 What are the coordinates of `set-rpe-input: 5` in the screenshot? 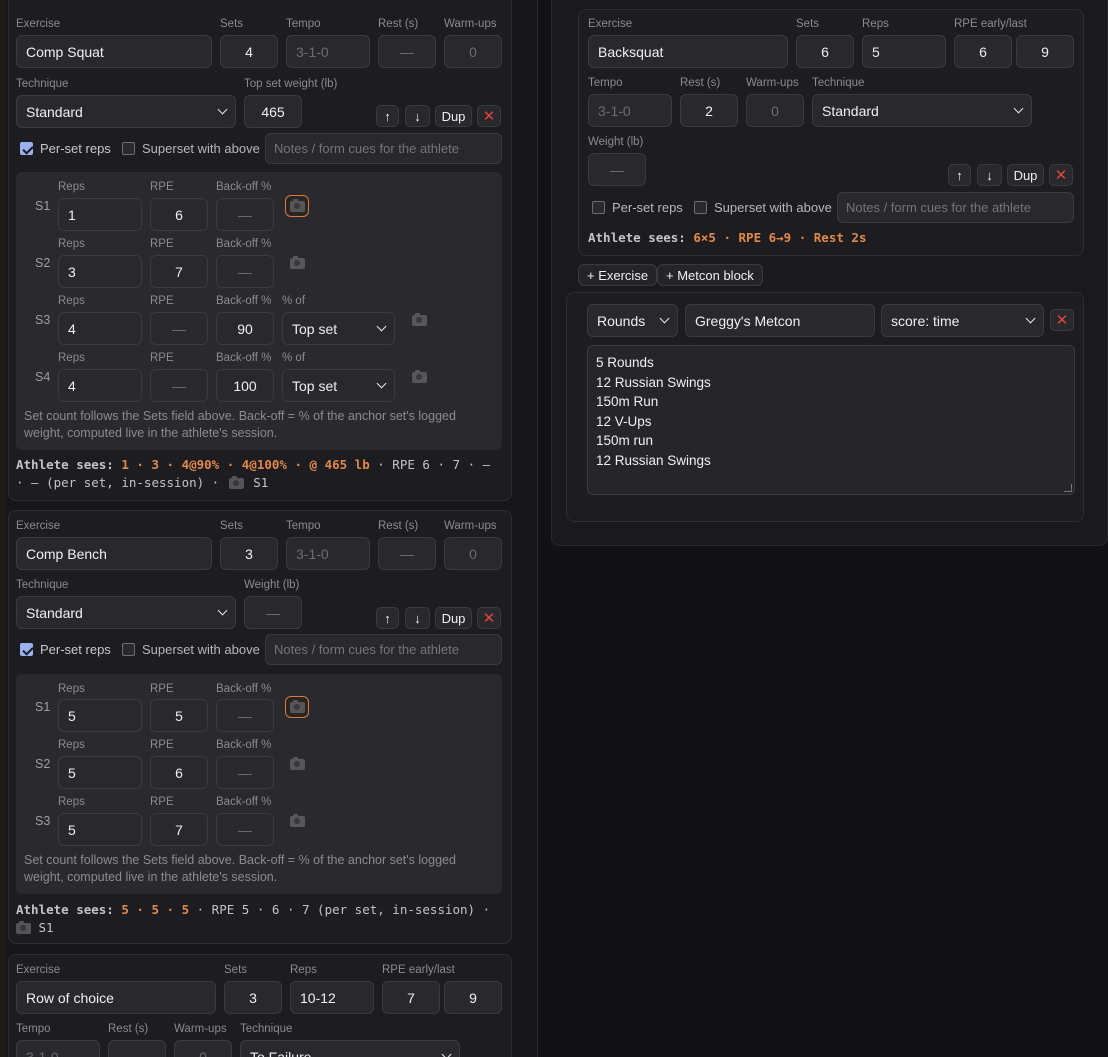 It's located at (179, 715).